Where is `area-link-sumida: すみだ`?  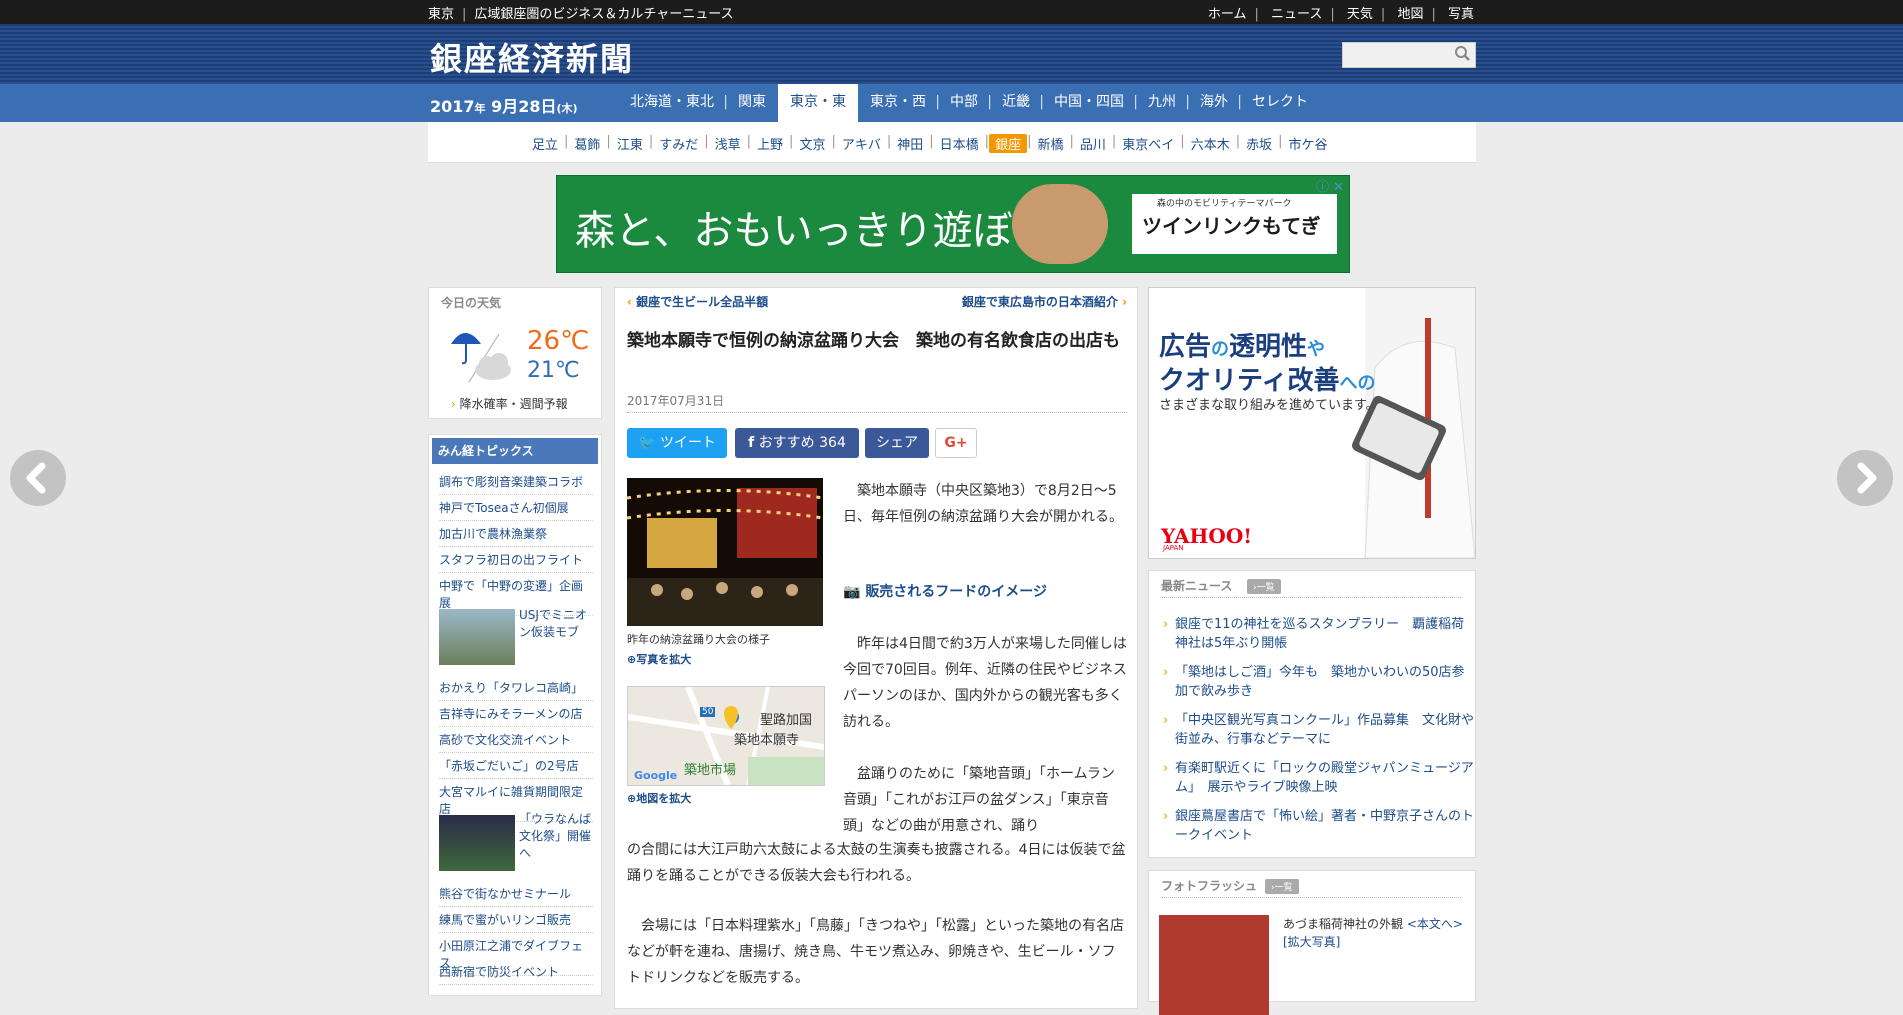 area-link-sumida: すみだ is located at coordinates (678, 143).